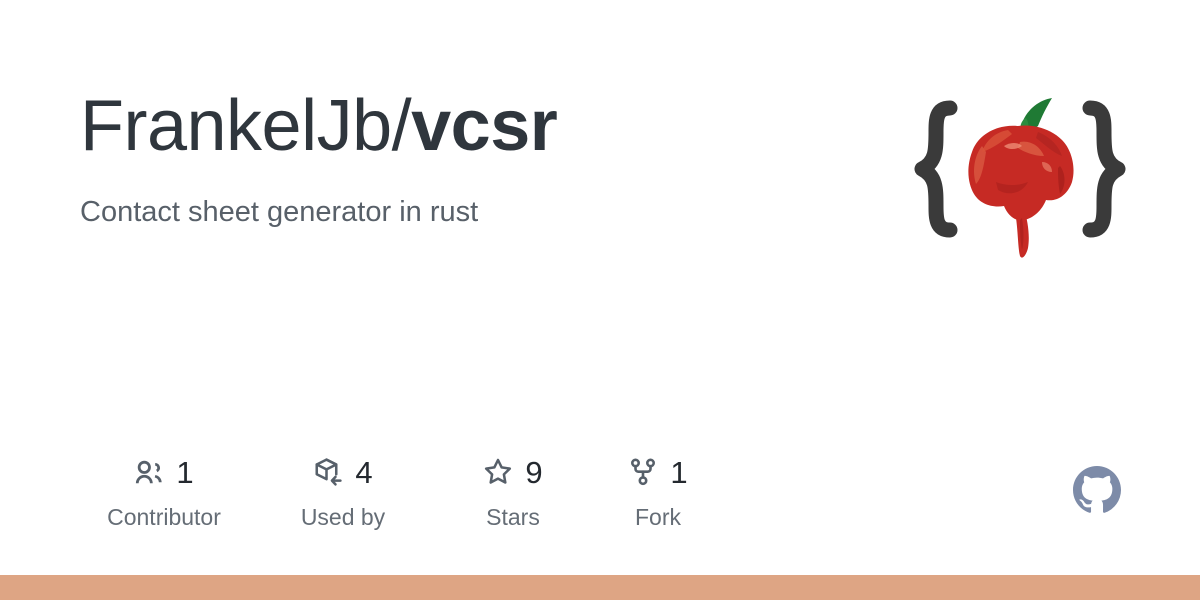 Image resolution: width=1200 pixels, height=600 pixels. Describe the element at coordinates (498, 472) in the screenshot. I see `star-icon` at that location.